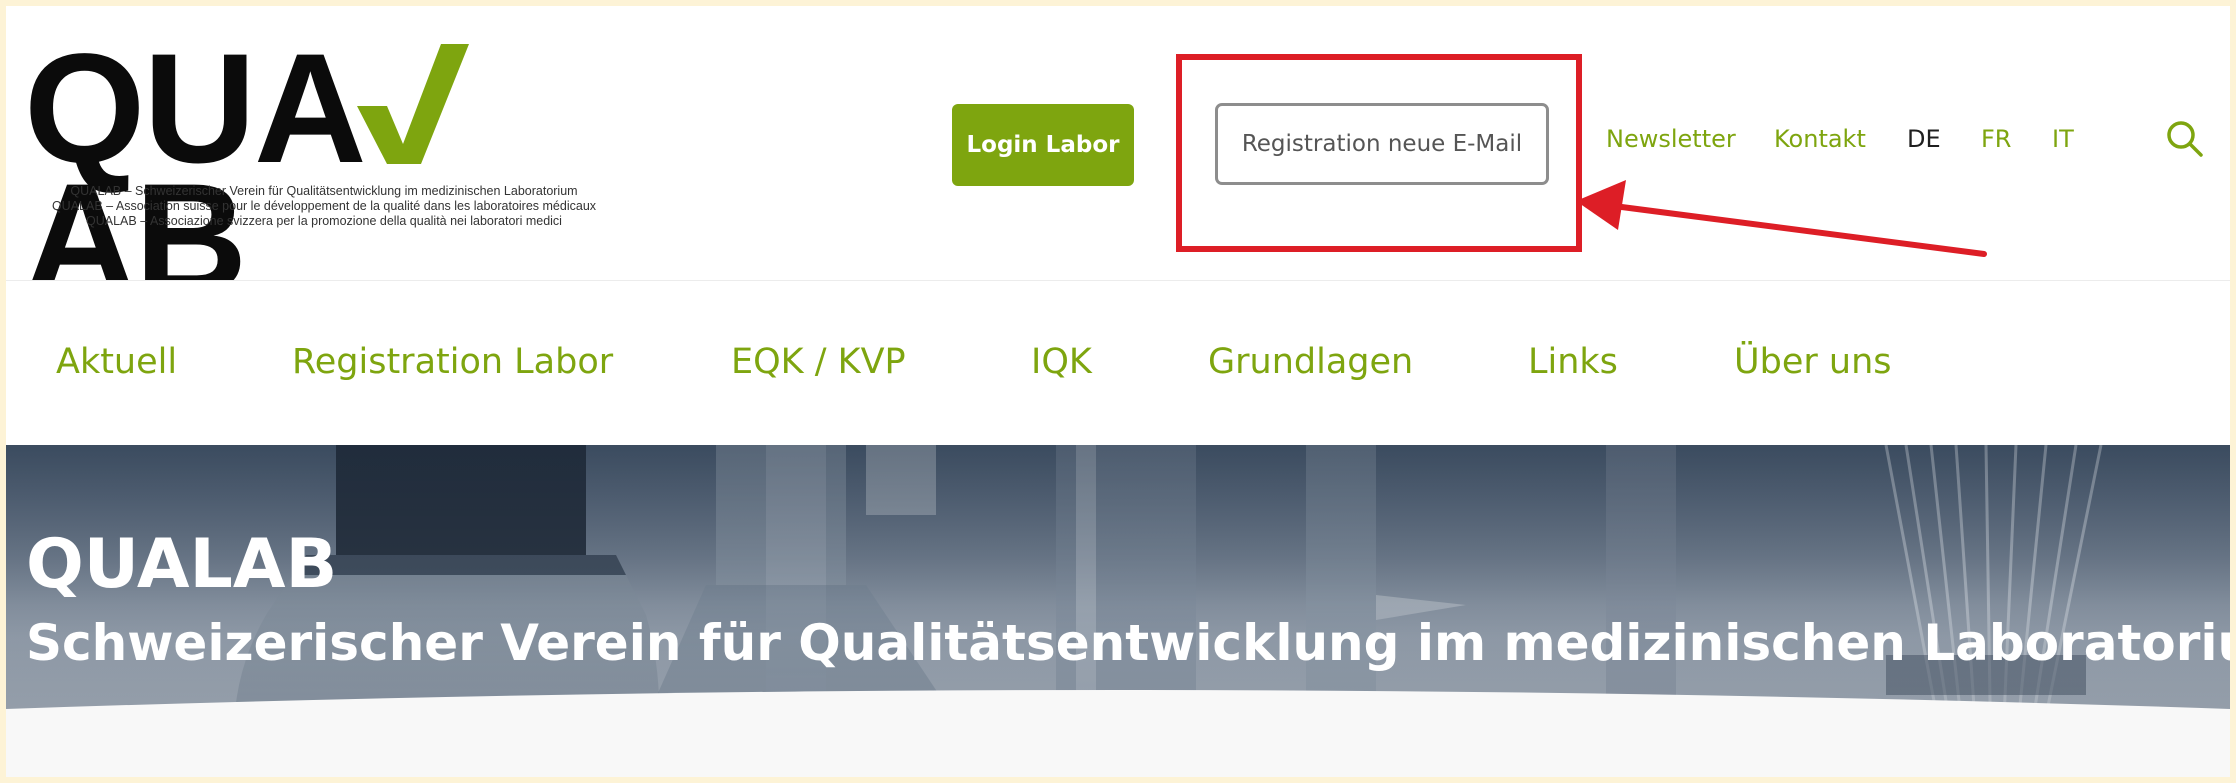 Image resolution: width=2236 pixels, height=783 pixels. What do you see at coordinates (1573, 362) in the screenshot?
I see `nav-item-links: Links` at bounding box center [1573, 362].